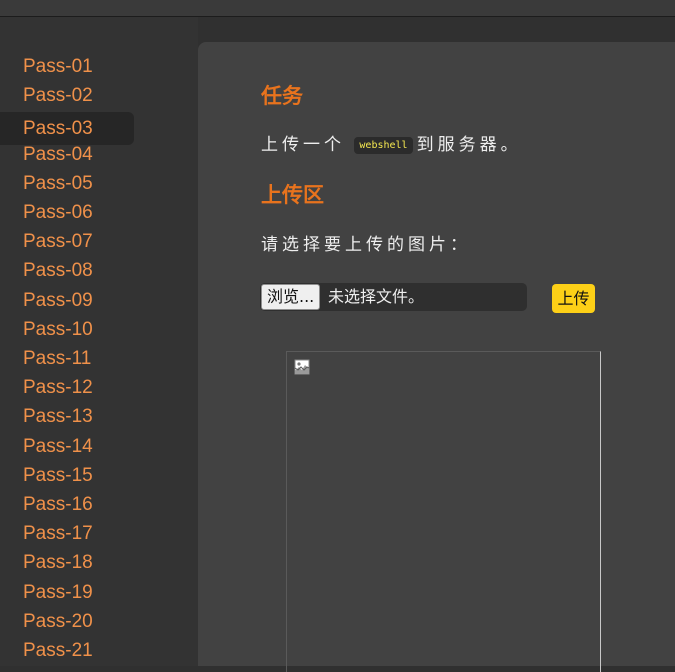 This screenshot has height=672, width=675. What do you see at coordinates (376, 296) in the screenshot?
I see `file-status-text: 未选择文件。` at bounding box center [376, 296].